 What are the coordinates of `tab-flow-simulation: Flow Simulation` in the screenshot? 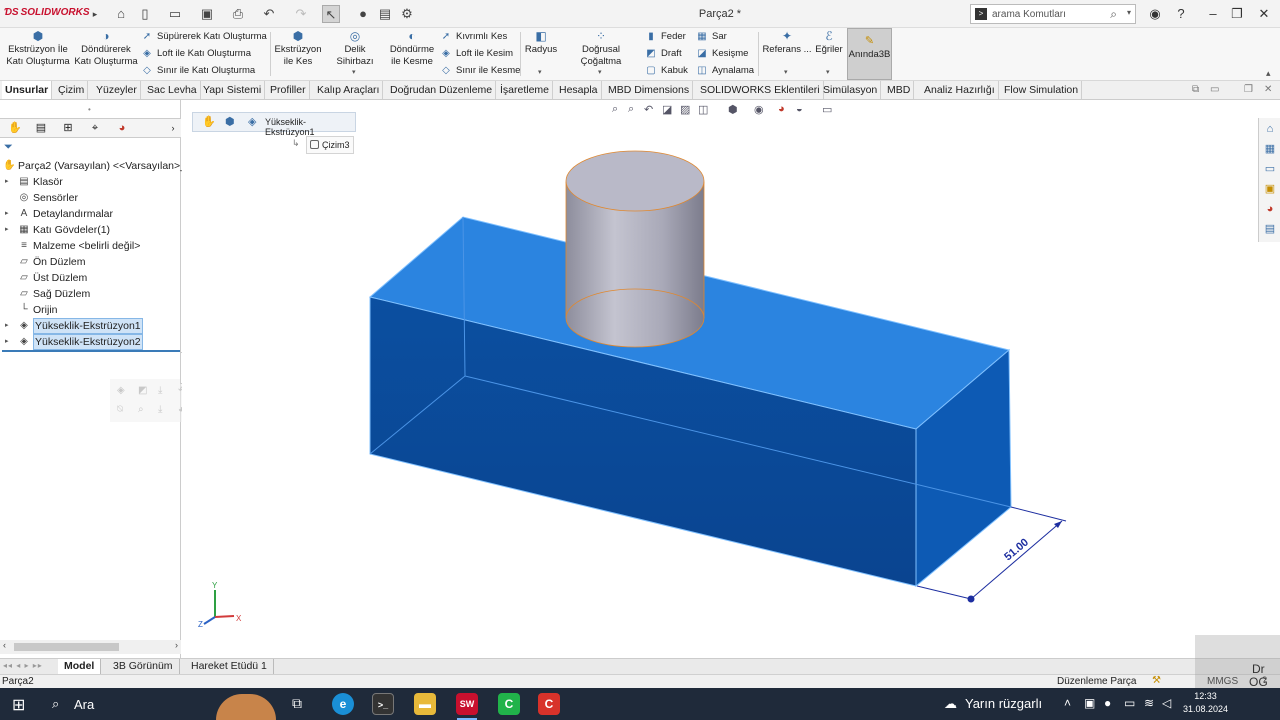 It's located at (1042, 90).